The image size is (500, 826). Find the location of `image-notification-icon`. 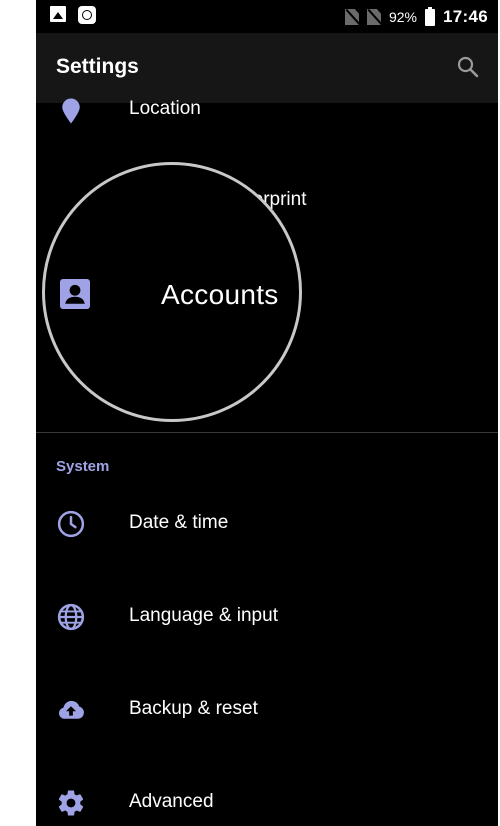

image-notification-icon is located at coordinates (58, 14).